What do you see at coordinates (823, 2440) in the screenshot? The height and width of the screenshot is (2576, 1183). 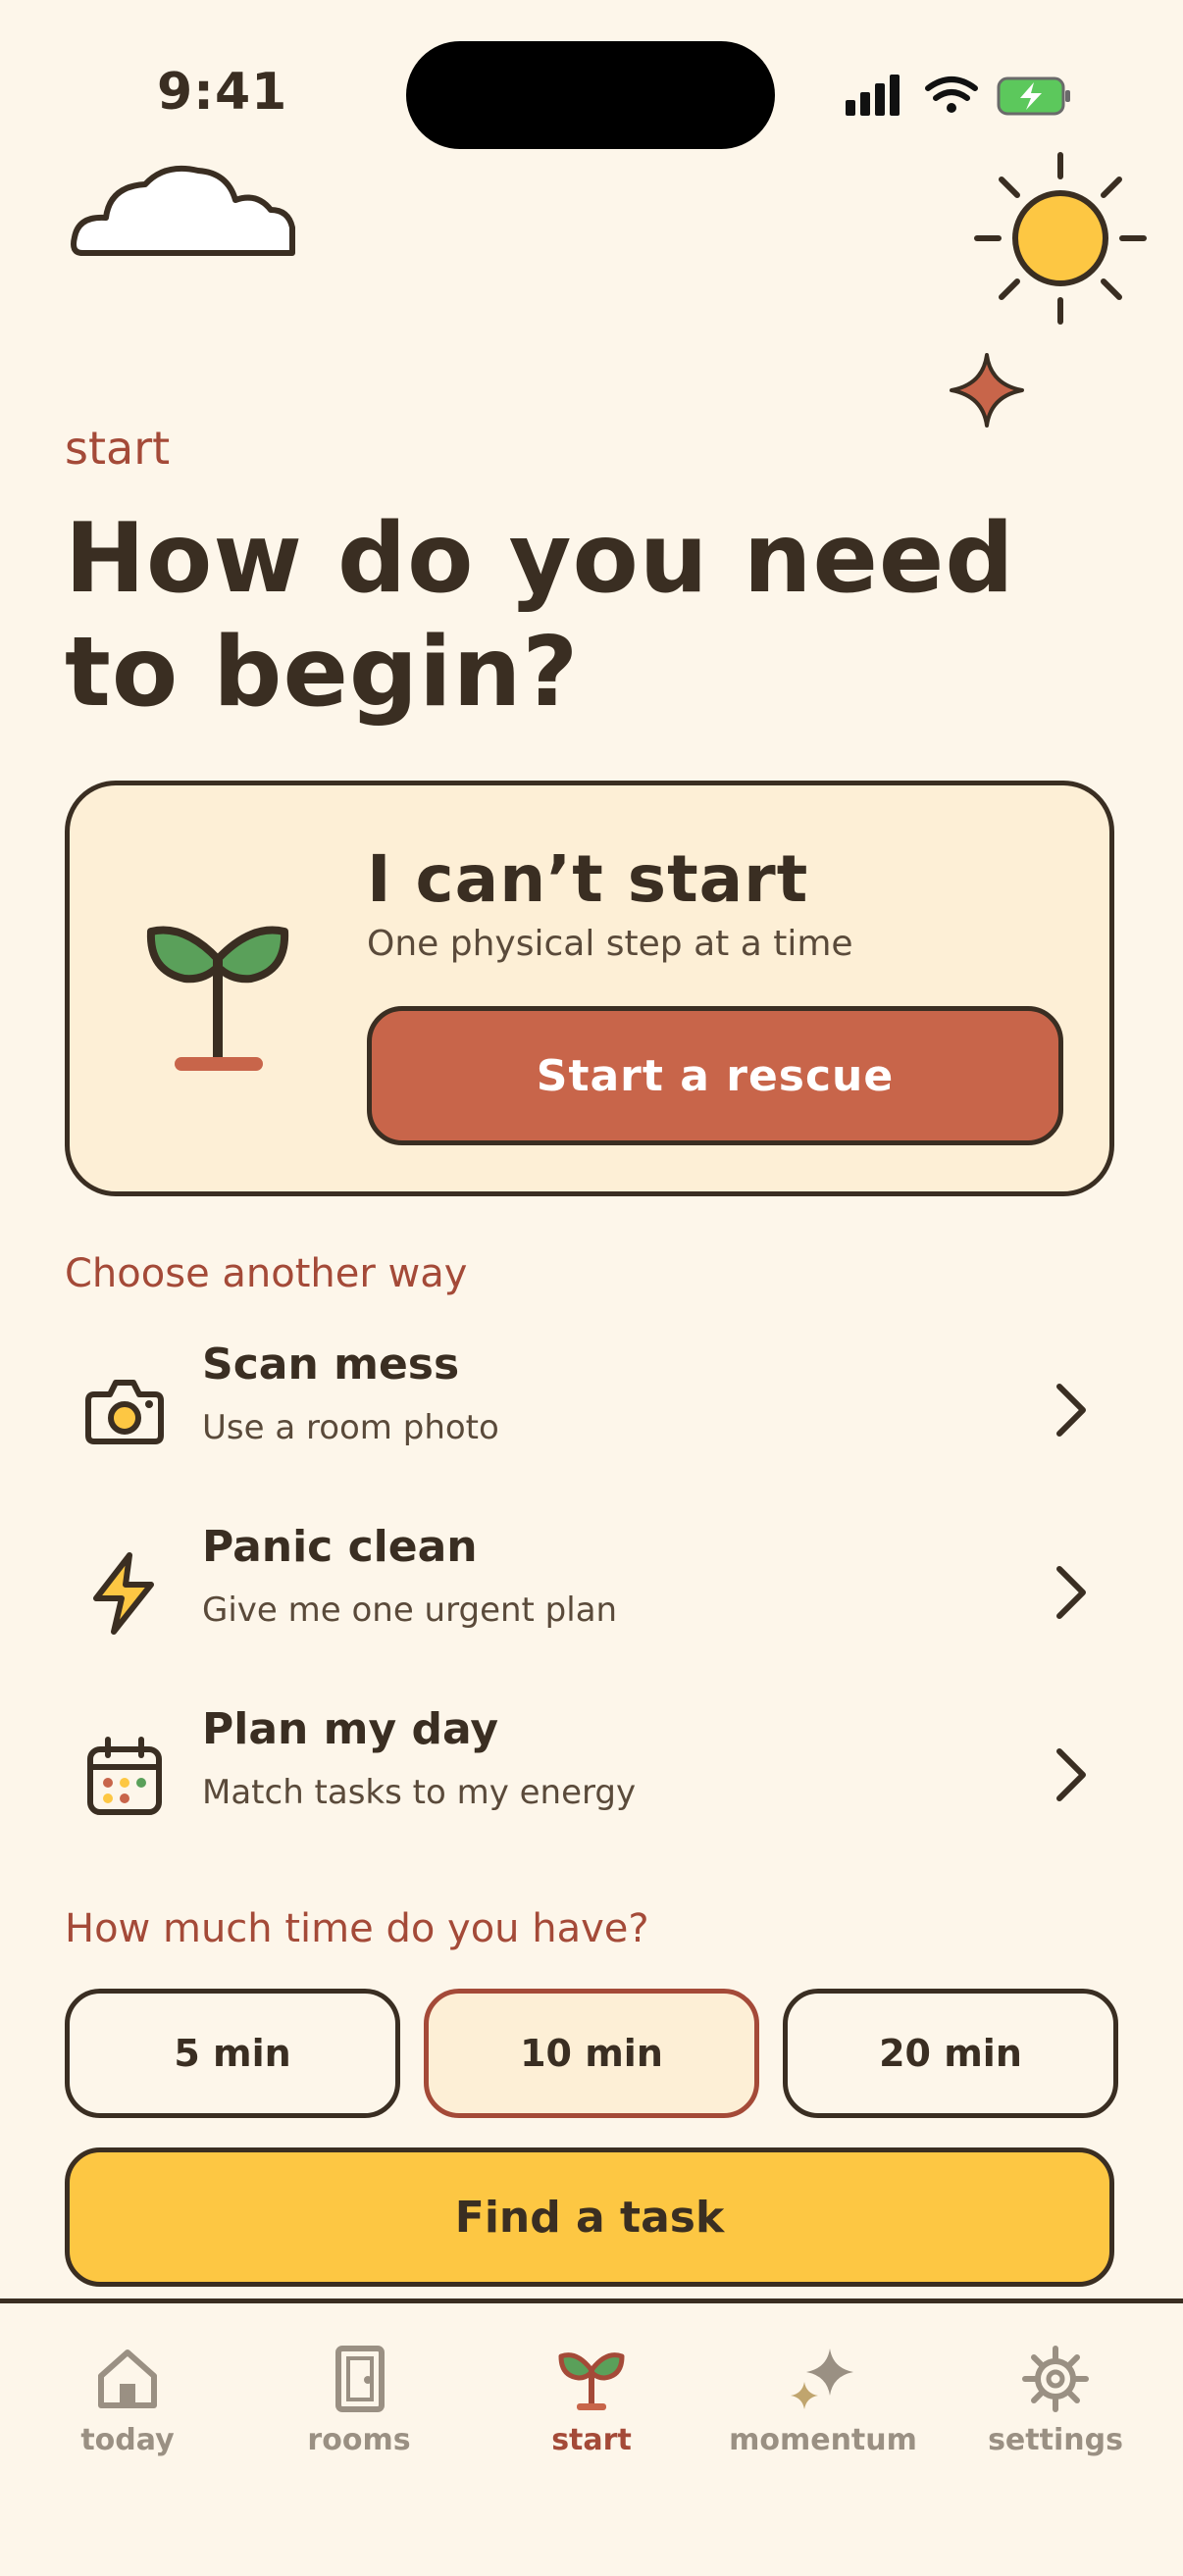 I see `tab-label: momentum` at bounding box center [823, 2440].